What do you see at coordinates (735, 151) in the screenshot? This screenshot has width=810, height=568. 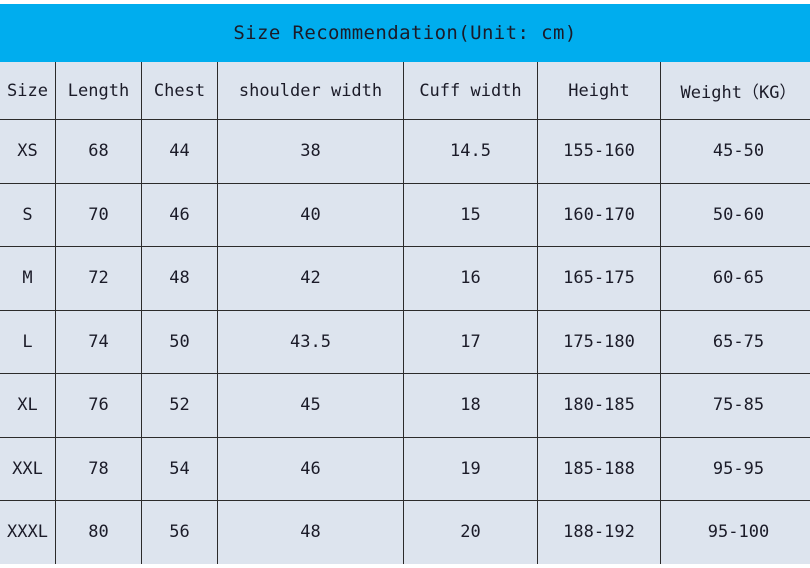 I see `cell-weight: 45-50` at bounding box center [735, 151].